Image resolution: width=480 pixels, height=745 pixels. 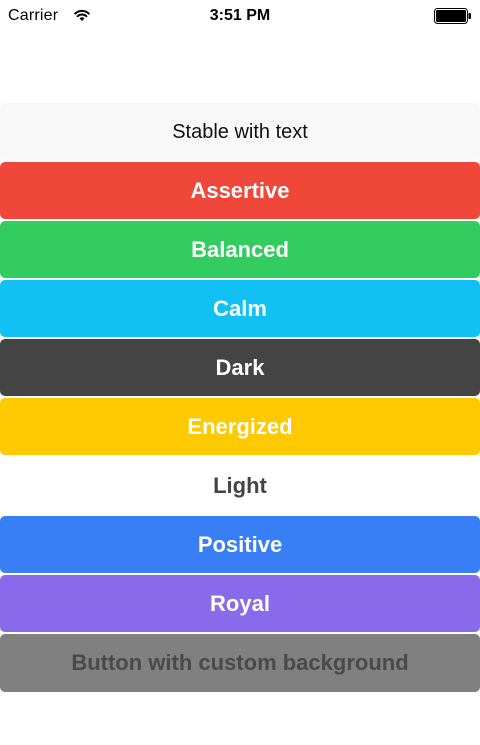 What do you see at coordinates (240, 131) in the screenshot?
I see `stable-button: Stable with text` at bounding box center [240, 131].